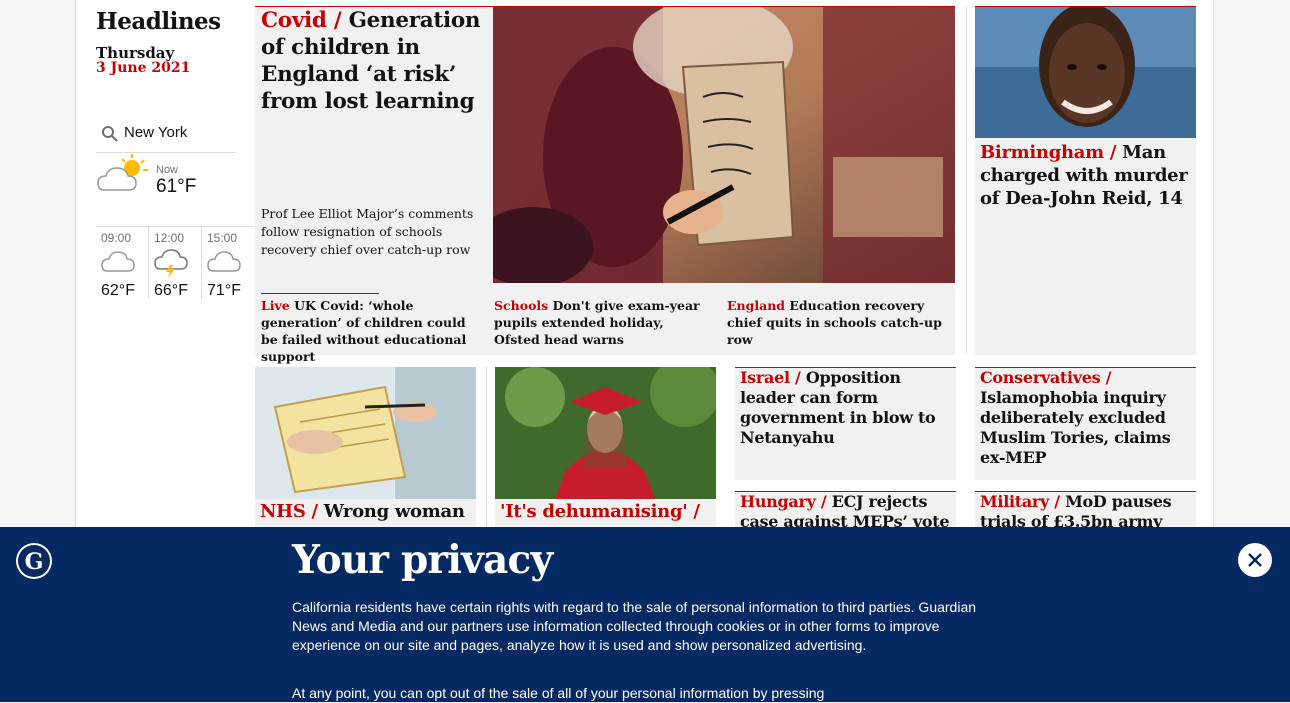 This screenshot has width=1290, height=703. What do you see at coordinates (222, 238) in the screenshot?
I see `forecast-time: 15:00` at bounding box center [222, 238].